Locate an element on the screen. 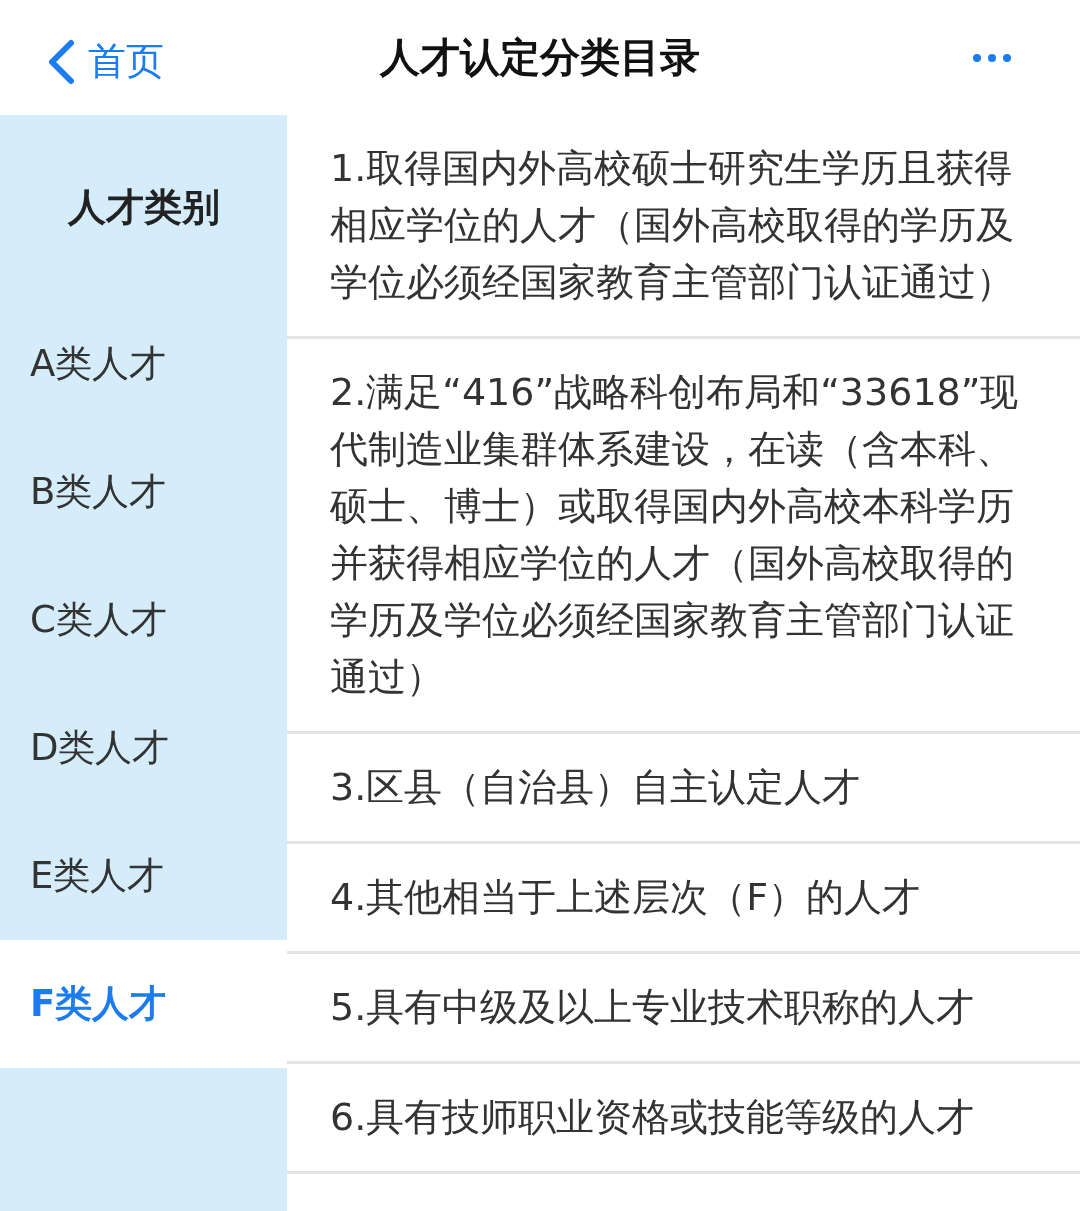  chevron-left-icon is located at coordinates (61, 61).